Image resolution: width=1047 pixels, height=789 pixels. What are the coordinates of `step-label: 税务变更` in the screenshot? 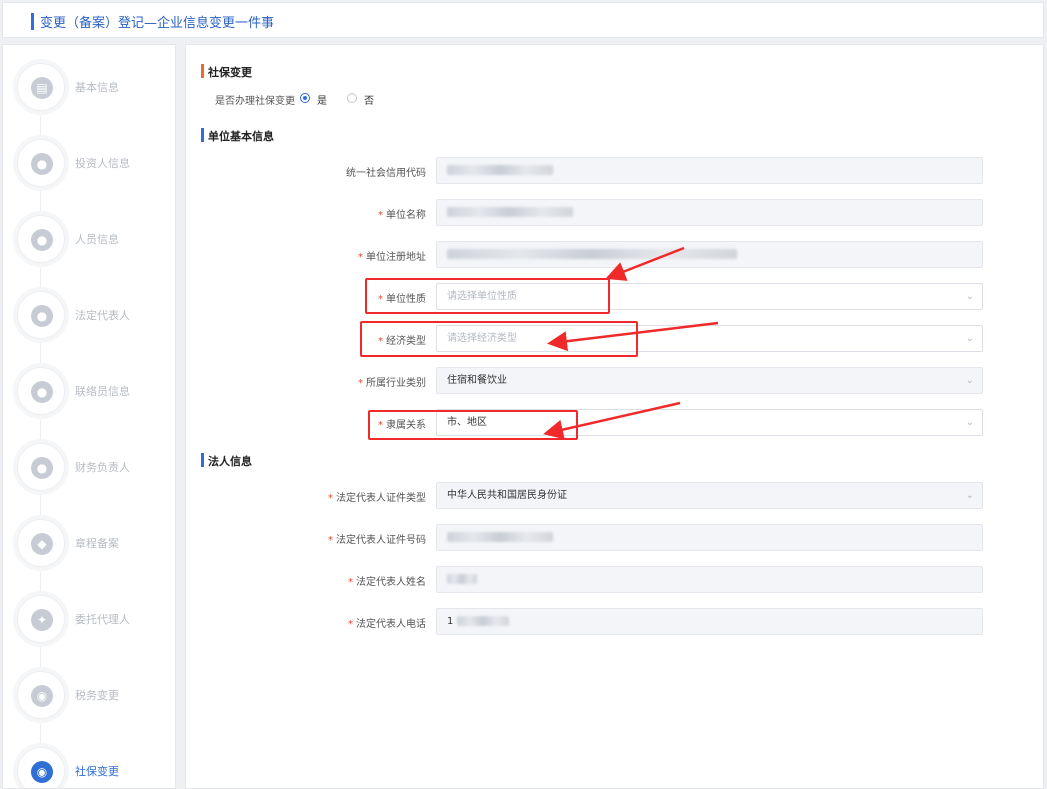 It's located at (97, 695).